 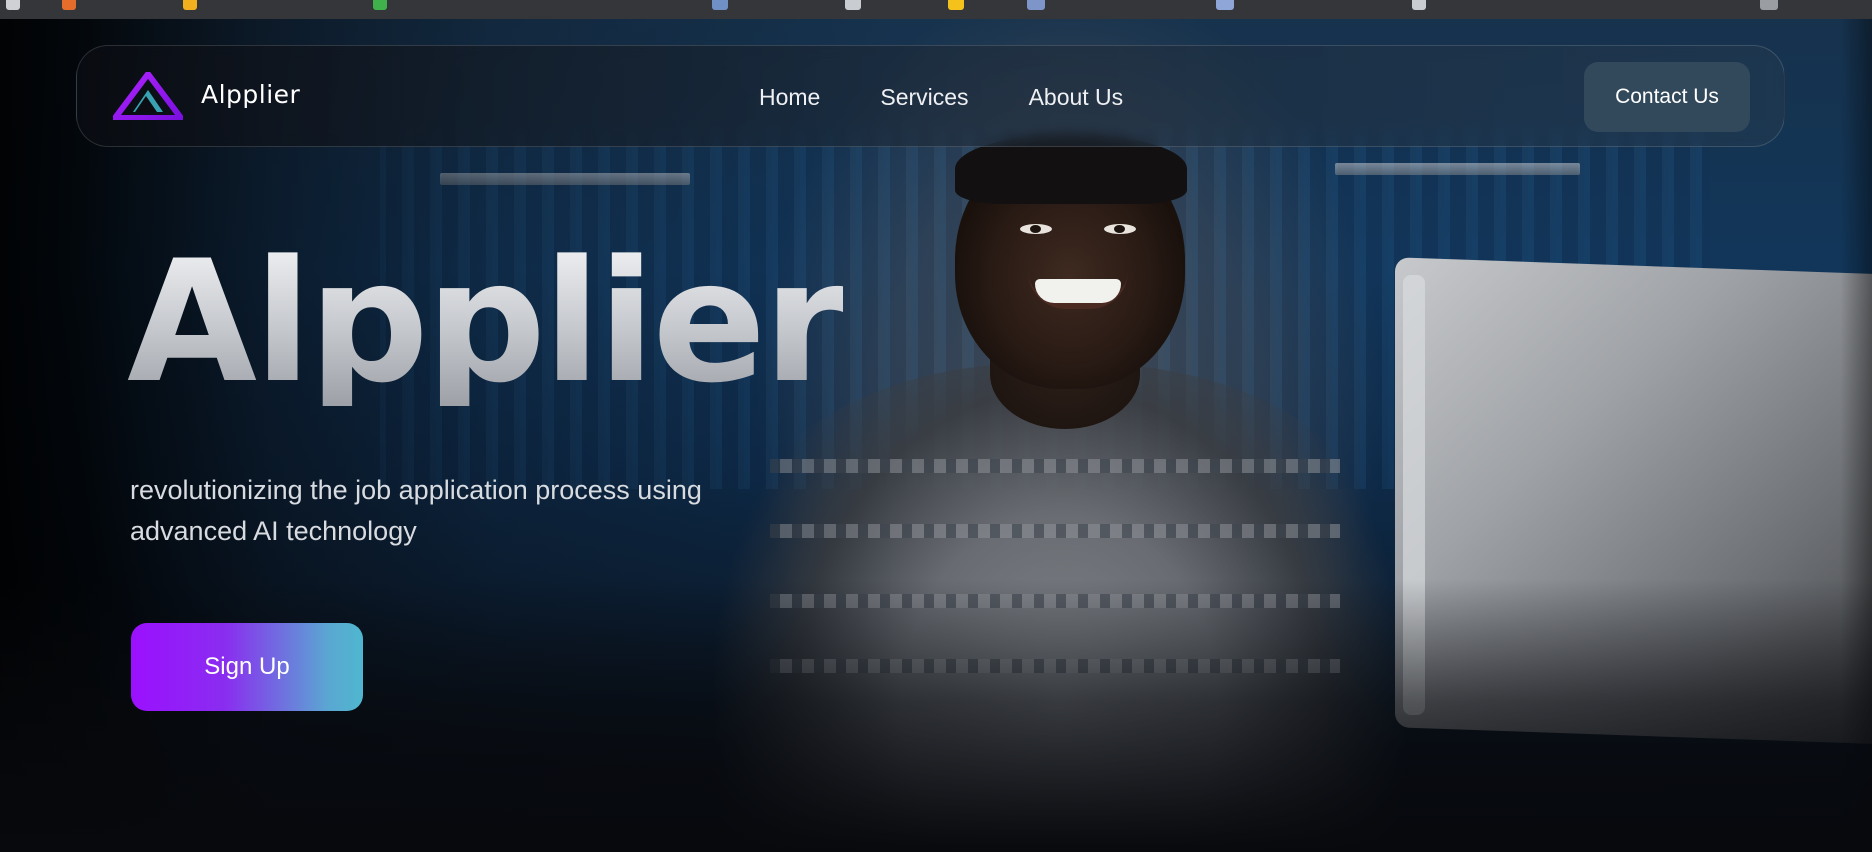 I want to click on contact-button: Contact Us, so click(x=1667, y=97).